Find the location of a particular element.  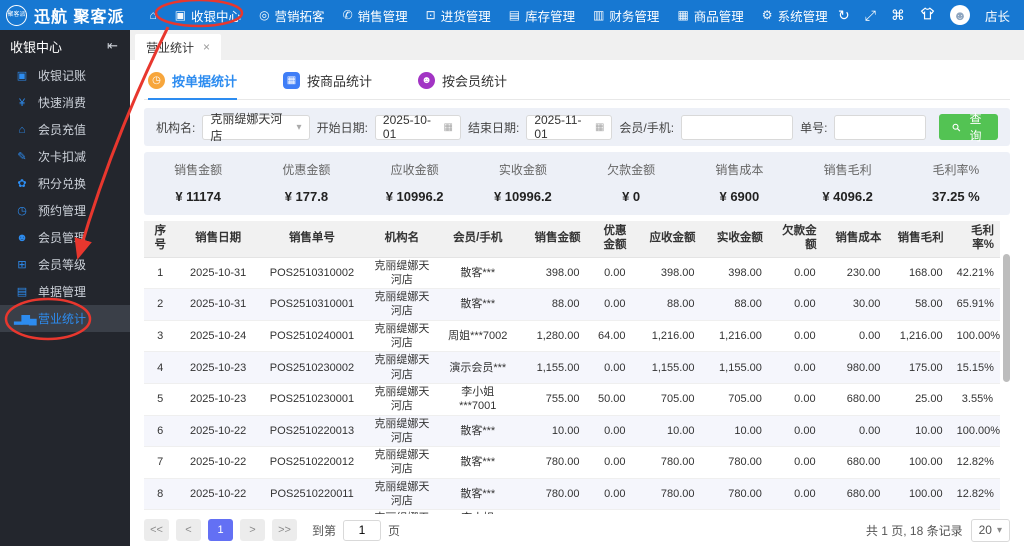

sidebar-item-快速消费: ¥ 快速消费 is located at coordinates (65, 102).